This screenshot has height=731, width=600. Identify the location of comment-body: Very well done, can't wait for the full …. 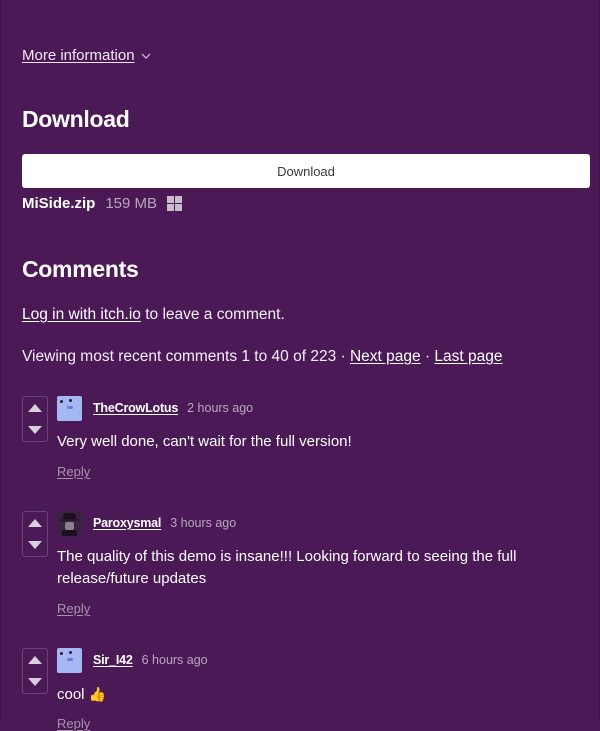
(204, 441).